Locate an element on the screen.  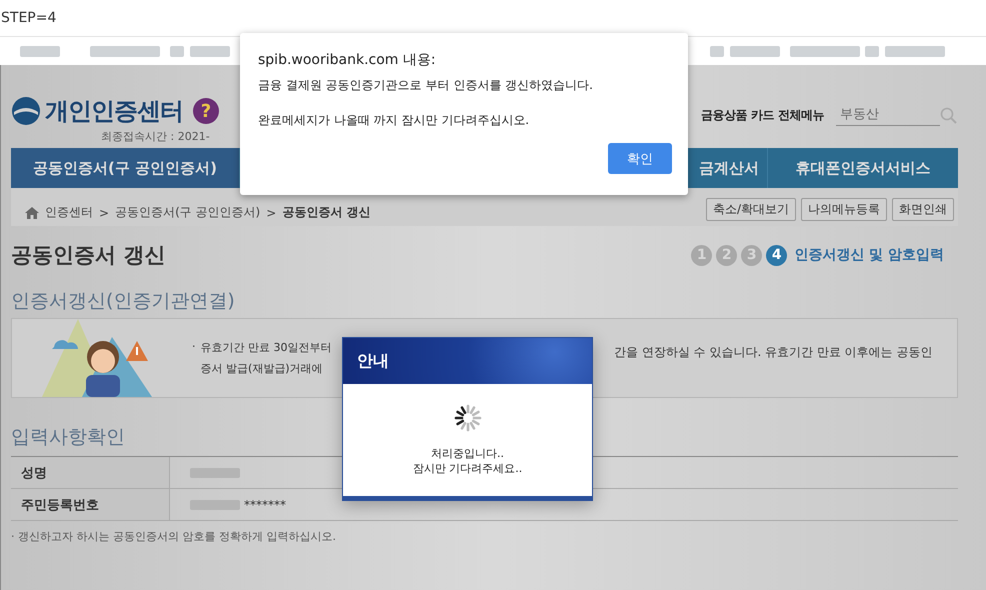
breadcrumb-link: 인증센터 is located at coordinates (69, 212).